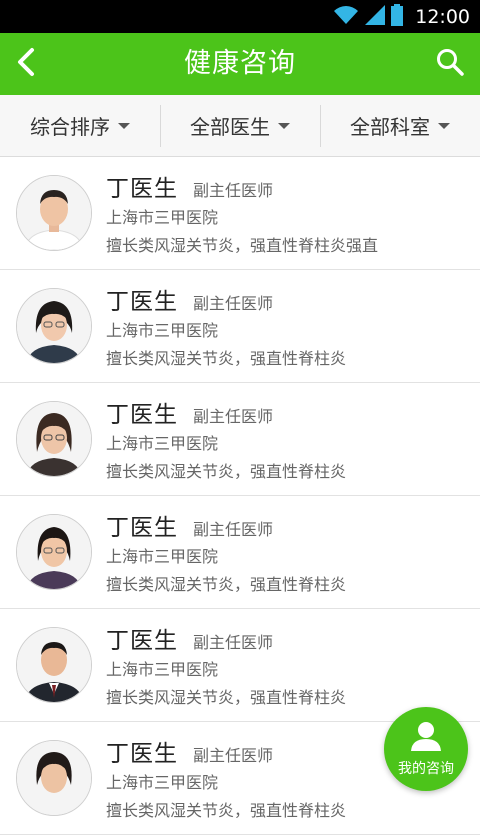 Image resolution: width=480 pixels, height=835 pixels. What do you see at coordinates (397, 16) in the screenshot?
I see `battery-icon` at bounding box center [397, 16].